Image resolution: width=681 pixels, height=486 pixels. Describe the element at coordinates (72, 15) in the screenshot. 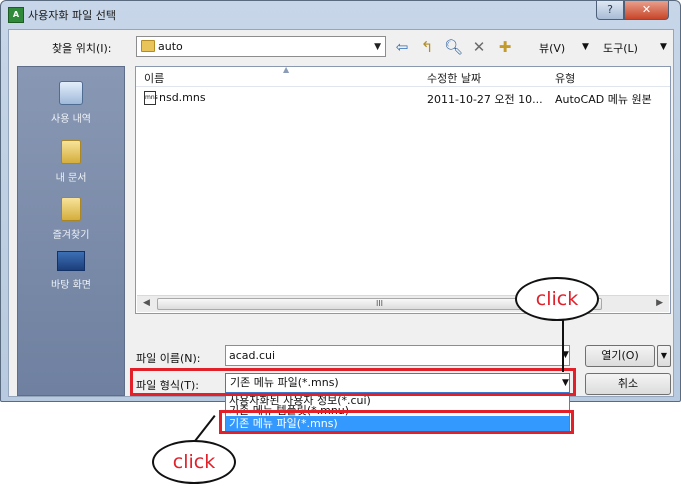

I see `dialog-title: 사용자화 파일 선택` at that location.